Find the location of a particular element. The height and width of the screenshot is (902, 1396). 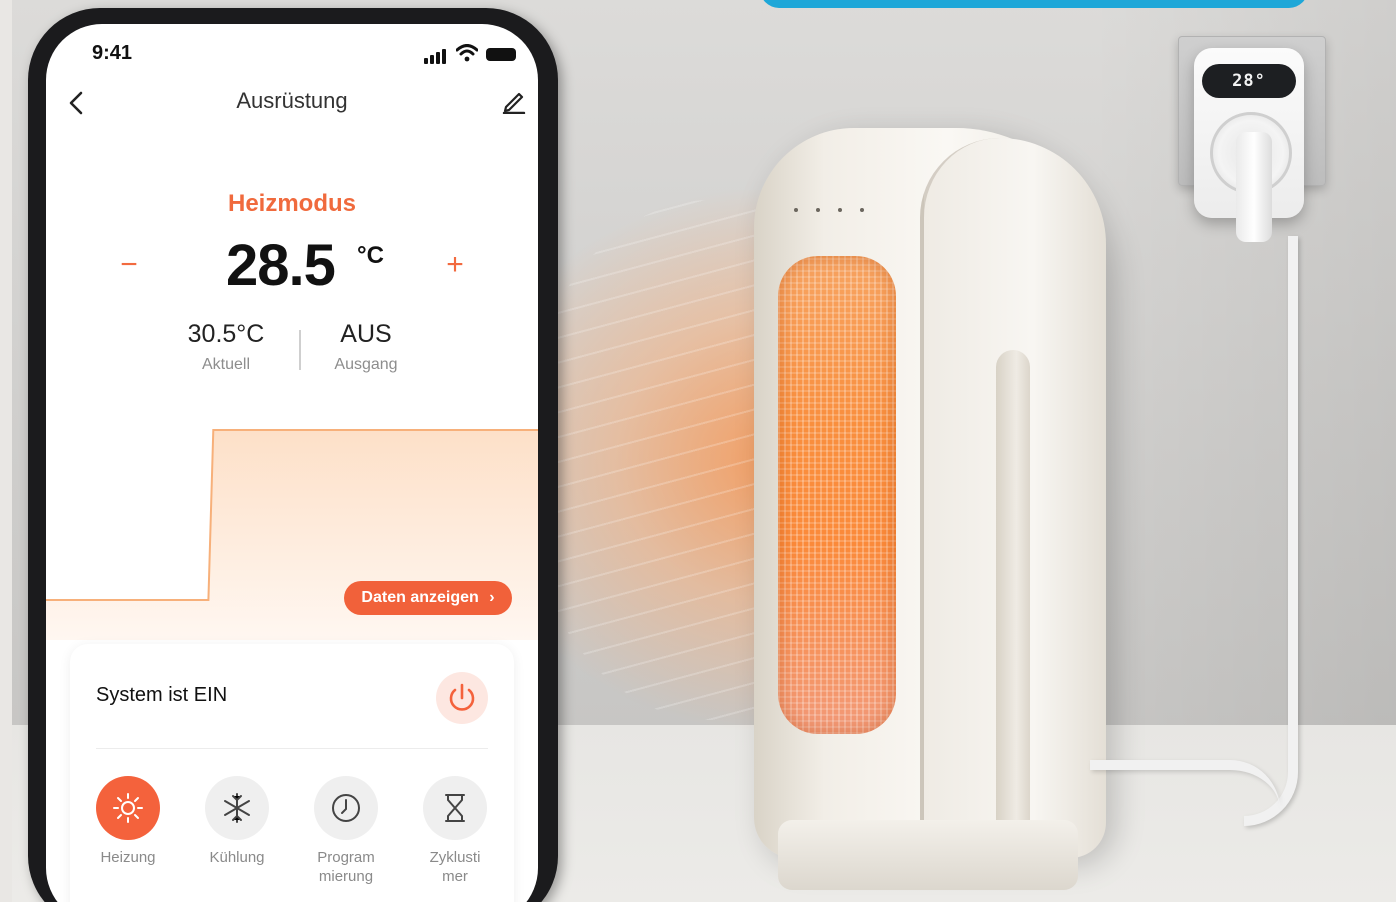

output-status-label: Ausgang is located at coordinates (366, 364).